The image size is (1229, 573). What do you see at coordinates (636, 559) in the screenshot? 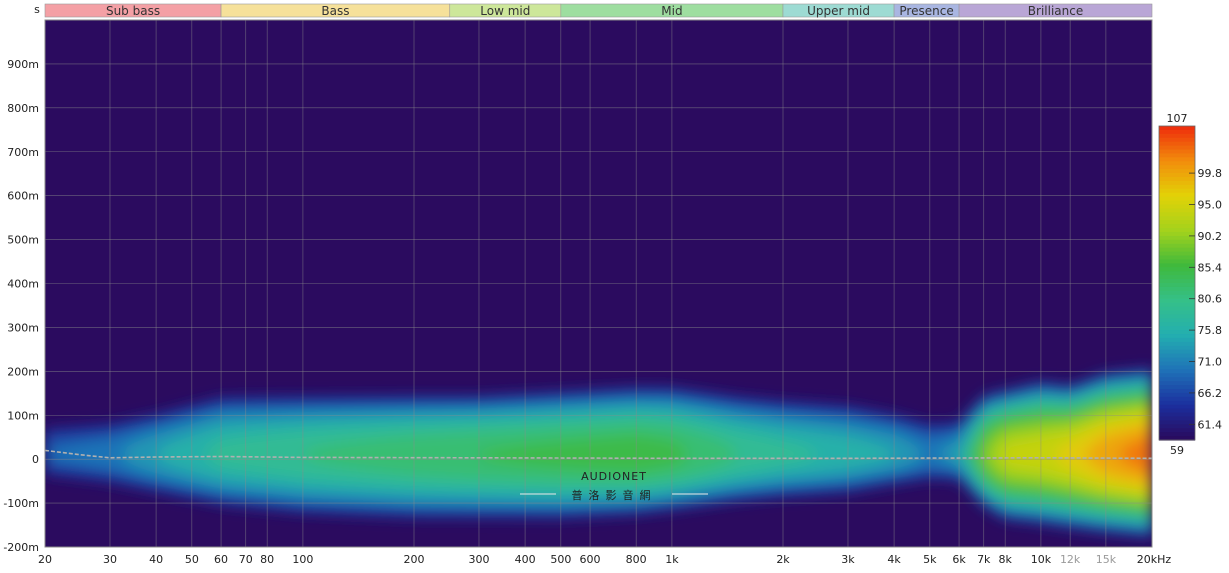
I see `x-tick-800: 800` at bounding box center [636, 559].